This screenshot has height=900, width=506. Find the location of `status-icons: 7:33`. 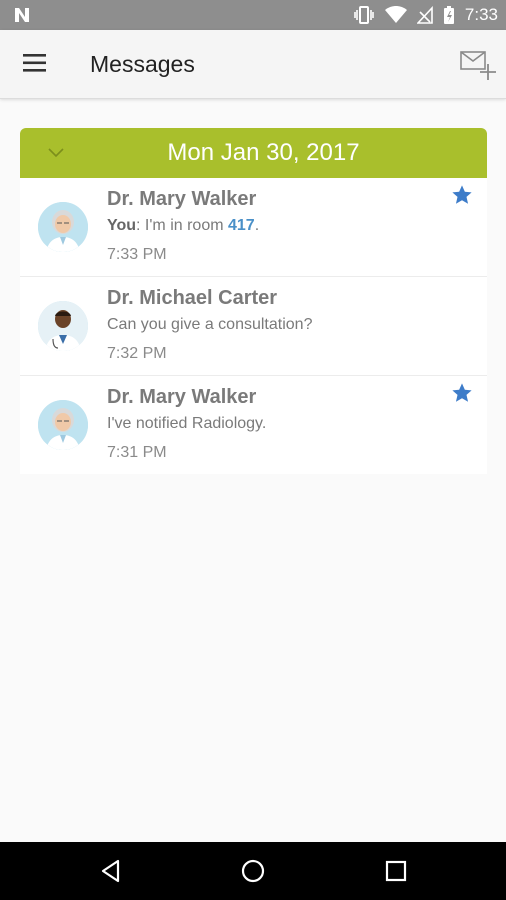

status-icons: 7:33 is located at coordinates (425, 15).